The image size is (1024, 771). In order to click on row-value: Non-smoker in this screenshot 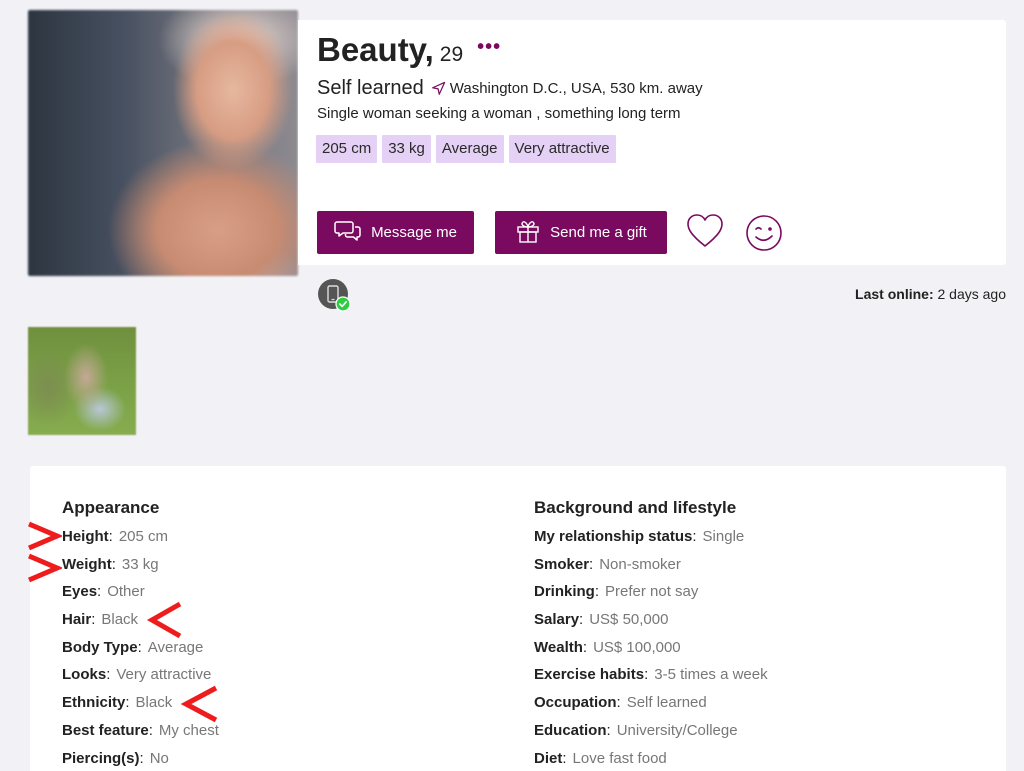, I will do `click(640, 564)`.